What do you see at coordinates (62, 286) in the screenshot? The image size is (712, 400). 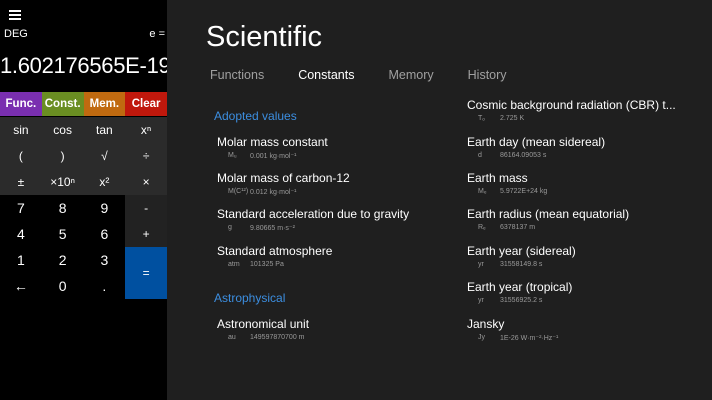 I see `digit-0-key: 0` at bounding box center [62, 286].